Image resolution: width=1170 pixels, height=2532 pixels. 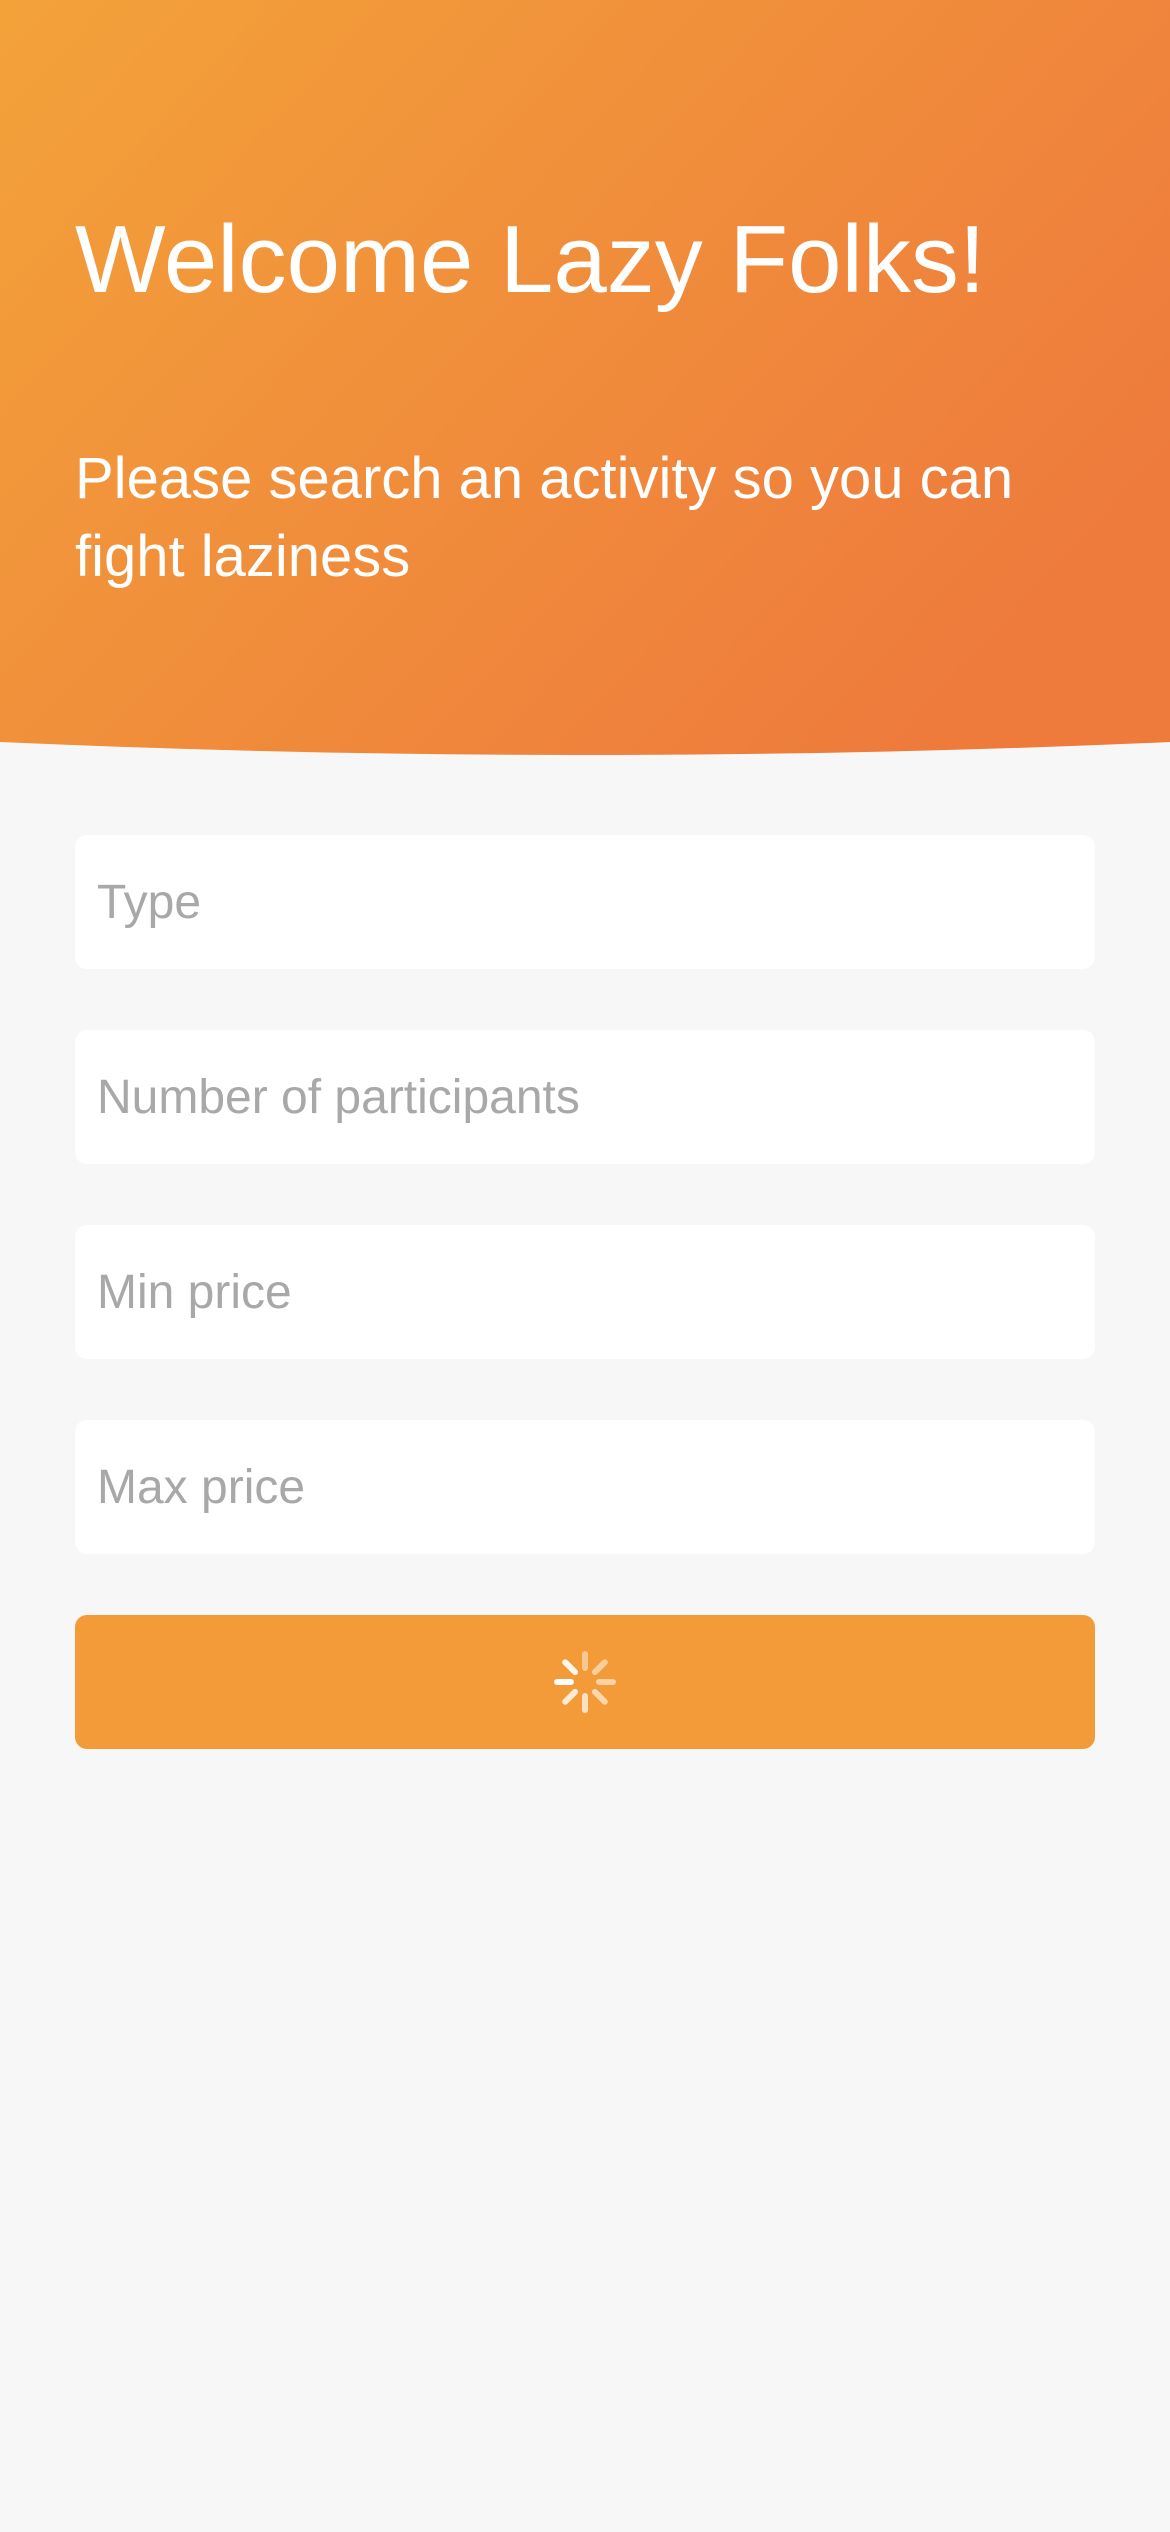 I want to click on page-title: Welcome Lazy Folks!, so click(x=530, y=259).